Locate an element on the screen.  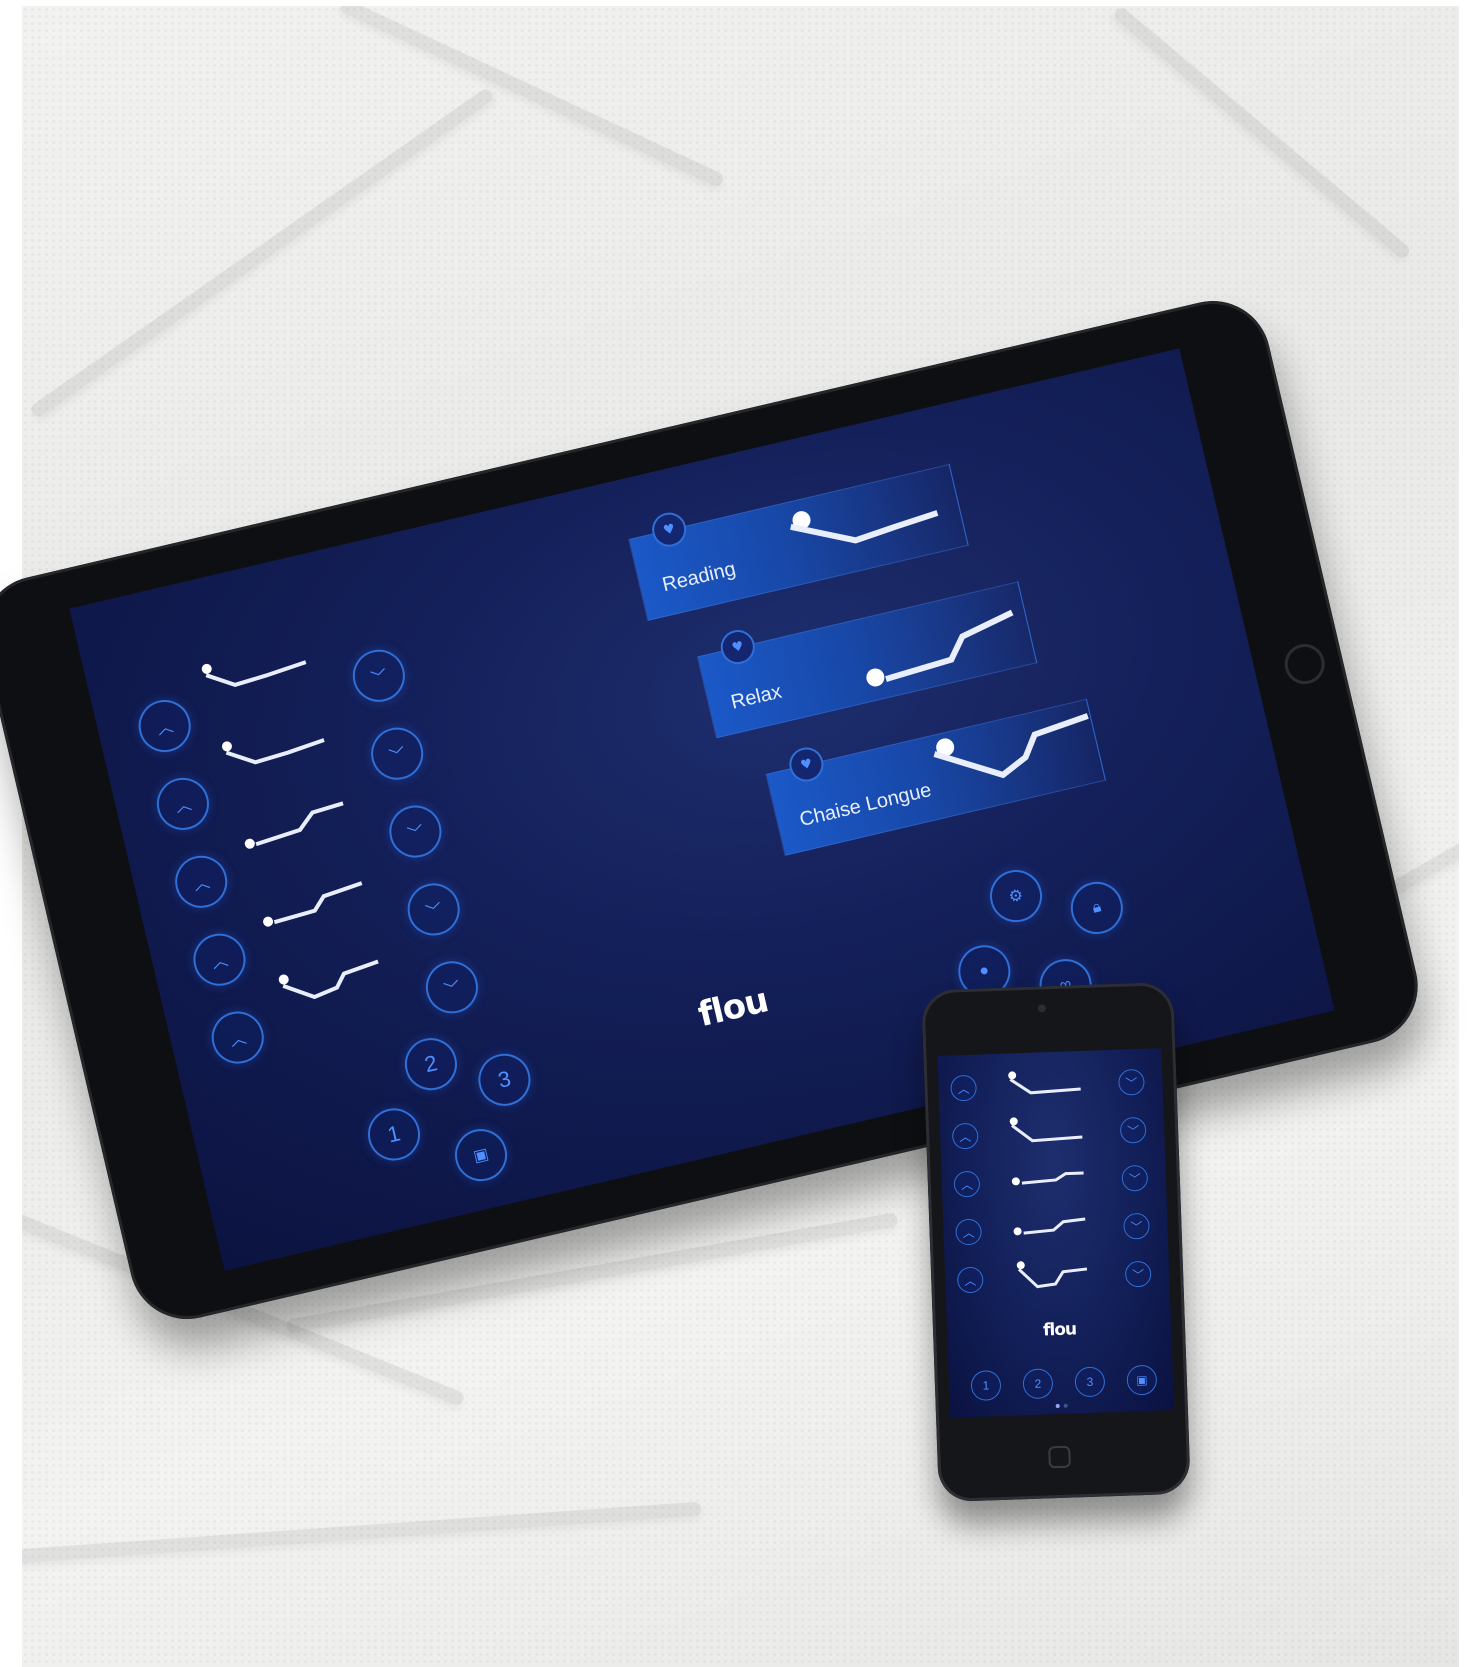
phone-frame: ︿ ︿ ︿ ︿ ︿ ﹀ ﹀ ﹀ ﹀ ﹀ flou 1 2 3 ▣ is located at coordinates (1056, 1242).